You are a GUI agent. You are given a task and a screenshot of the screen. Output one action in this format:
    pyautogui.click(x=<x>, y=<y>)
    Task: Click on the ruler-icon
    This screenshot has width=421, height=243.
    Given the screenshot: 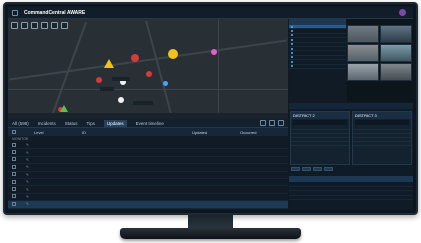 What is the action you would take?
    pyautogui.click(x=54, y=25)
    